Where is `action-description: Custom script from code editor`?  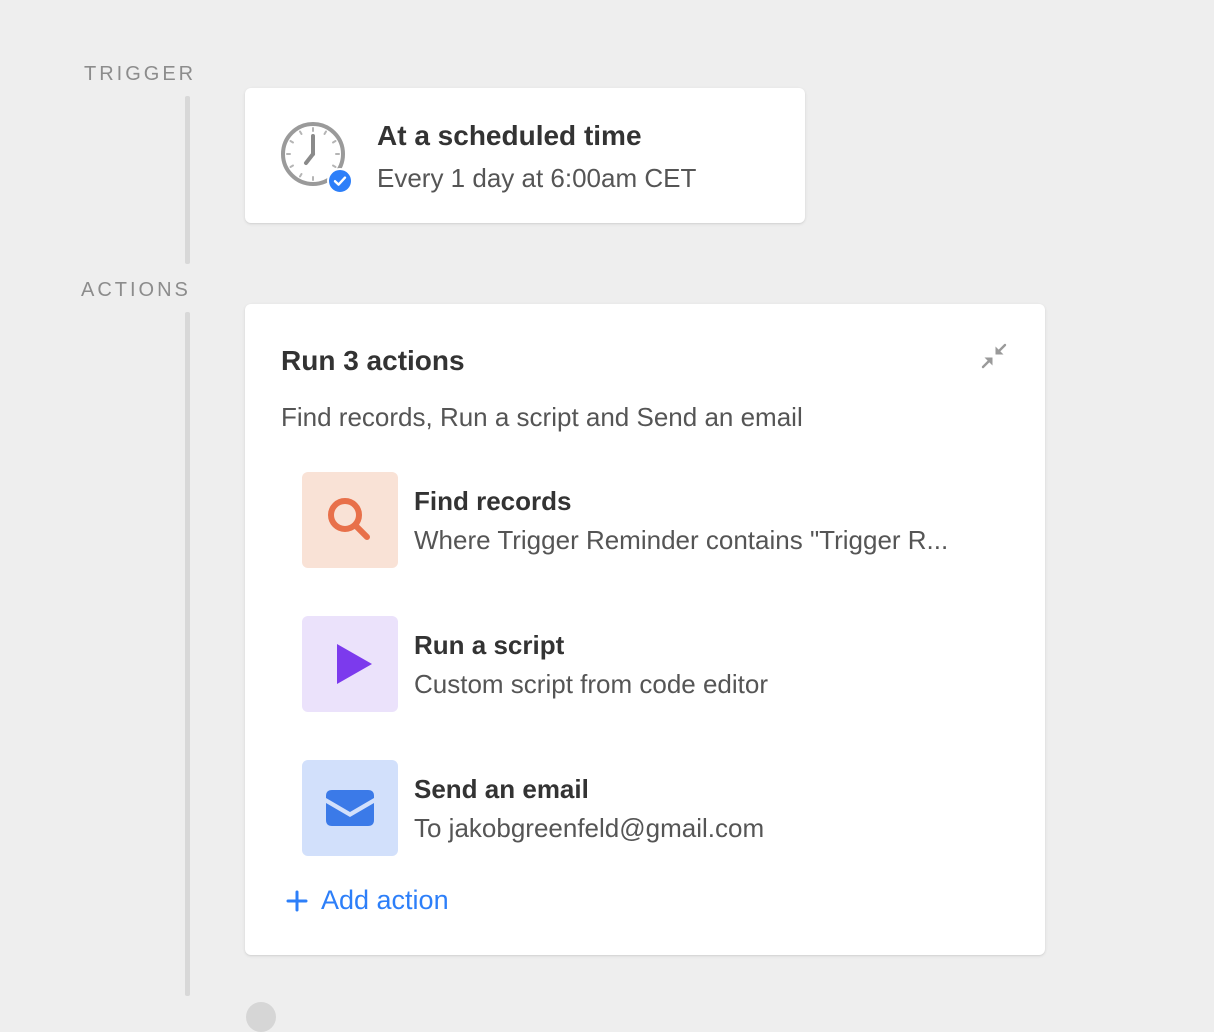 action-description: Custom script from code editor is located at coordinates (591, 684).